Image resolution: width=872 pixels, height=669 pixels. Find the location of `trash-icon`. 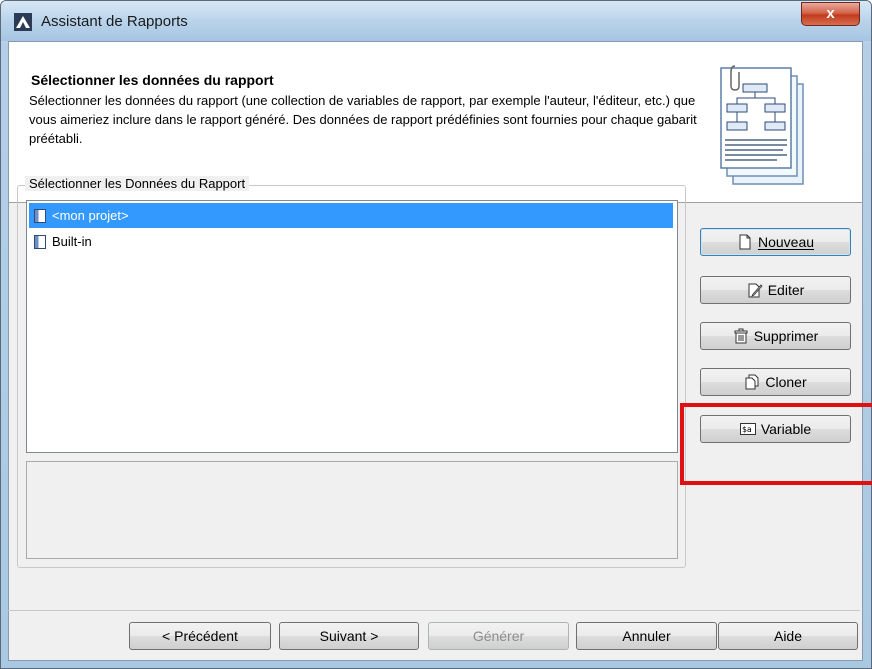

trash-icon is located at coordinates (741, 336).